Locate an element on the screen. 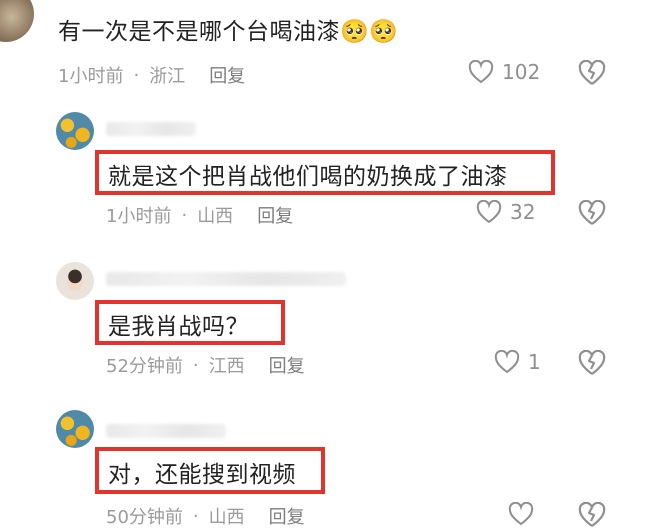 The image size is (660, 532). like-button is located at coordinates (525, 514).